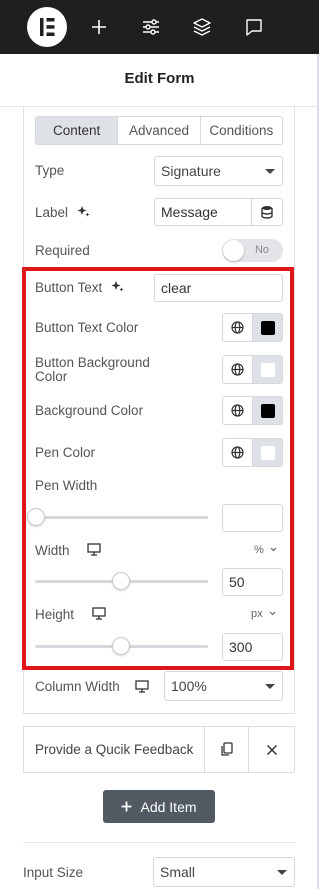 This screenshot has height=889, width=320. I want to click on button-text-color-picker, so click(252, 327).